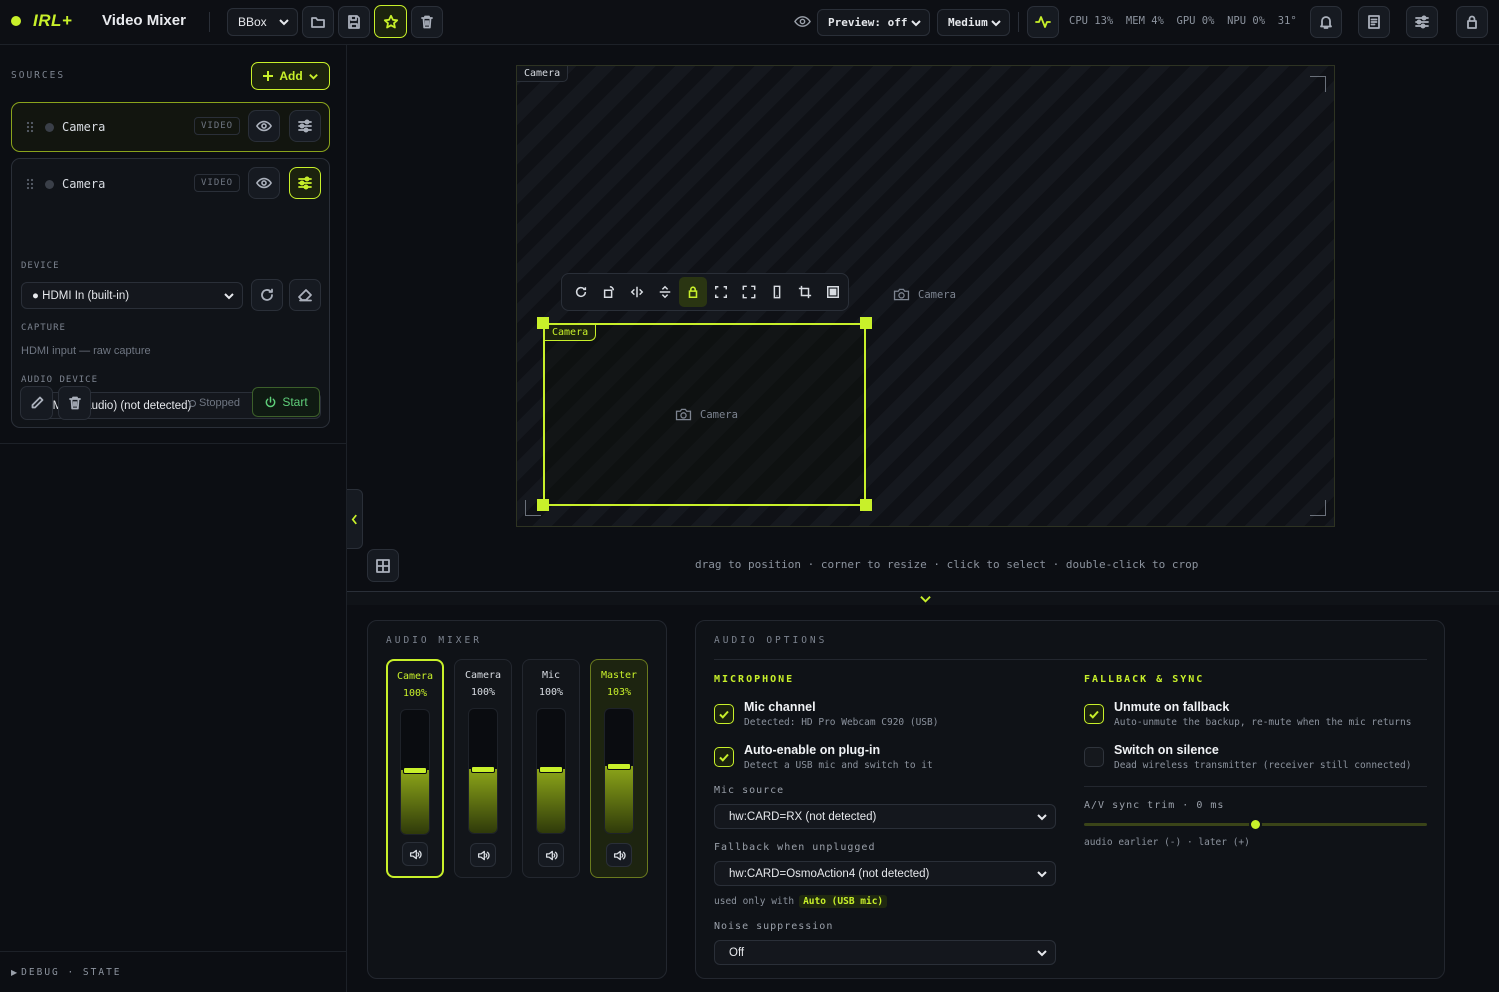 Image resolution: width=1499 pixels, height=992 pixels. What do you see at coordinates (132, 295) in the screenshot?
I see `device-select: ● HDMI In (built-in)` at bounding box center [132, 295].